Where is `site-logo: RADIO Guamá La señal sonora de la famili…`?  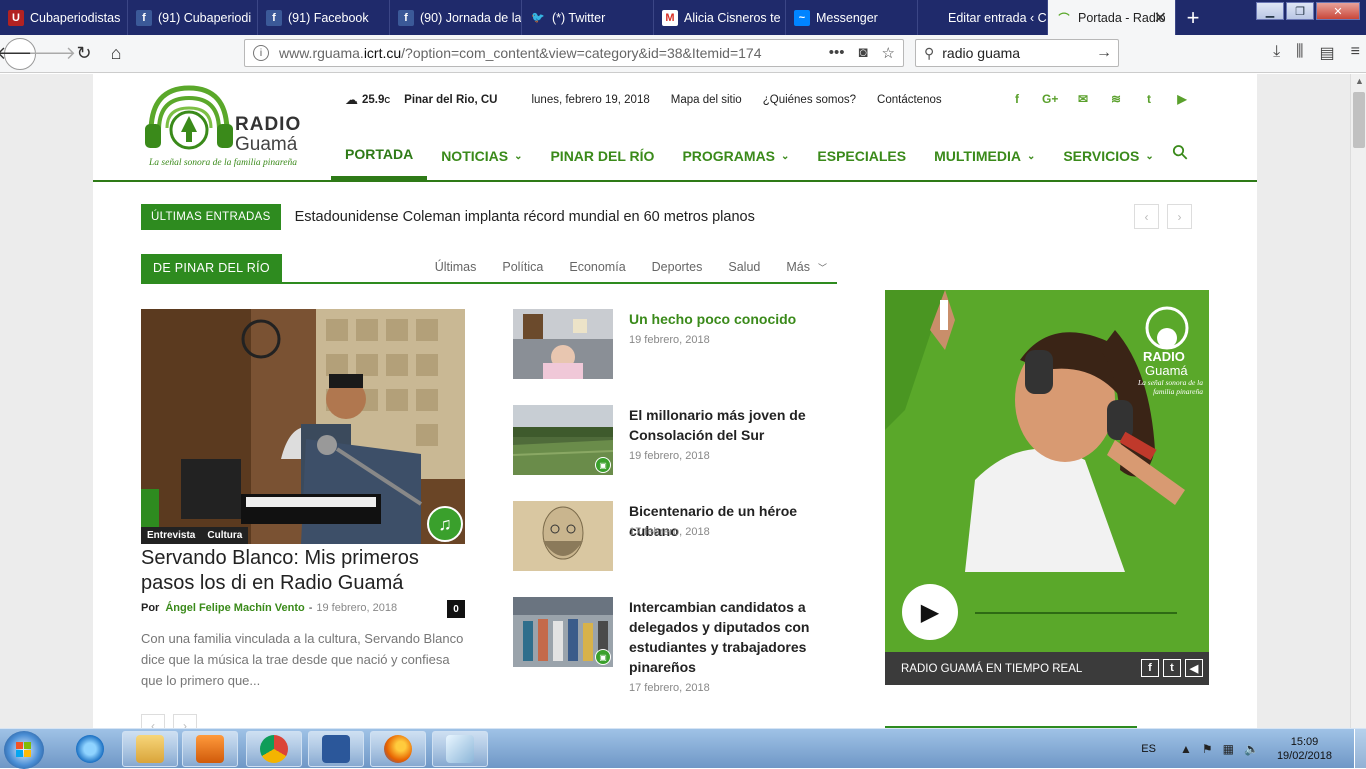
site-logo: RADIO Guamá La señal sonora de la famili… is located at coordinates (226, 126).